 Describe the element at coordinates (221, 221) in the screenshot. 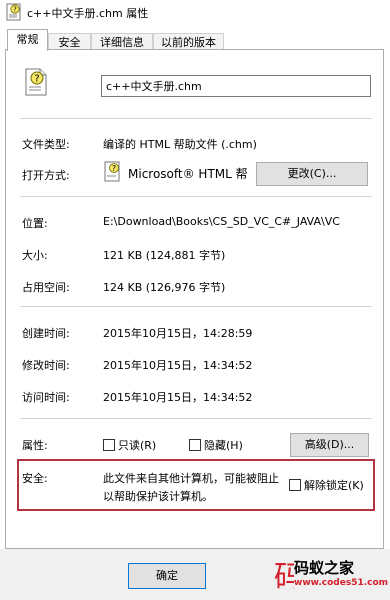

I see `location-value: E:\Download\Books\CS_SD_VC_C#_JAVA\VC` at that location.